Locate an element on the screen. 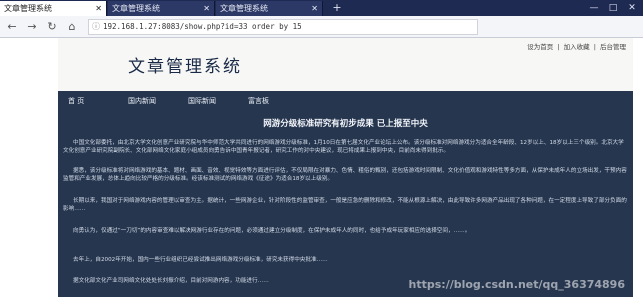  reload-icon: ↻ is located at coordinates (52, 27).